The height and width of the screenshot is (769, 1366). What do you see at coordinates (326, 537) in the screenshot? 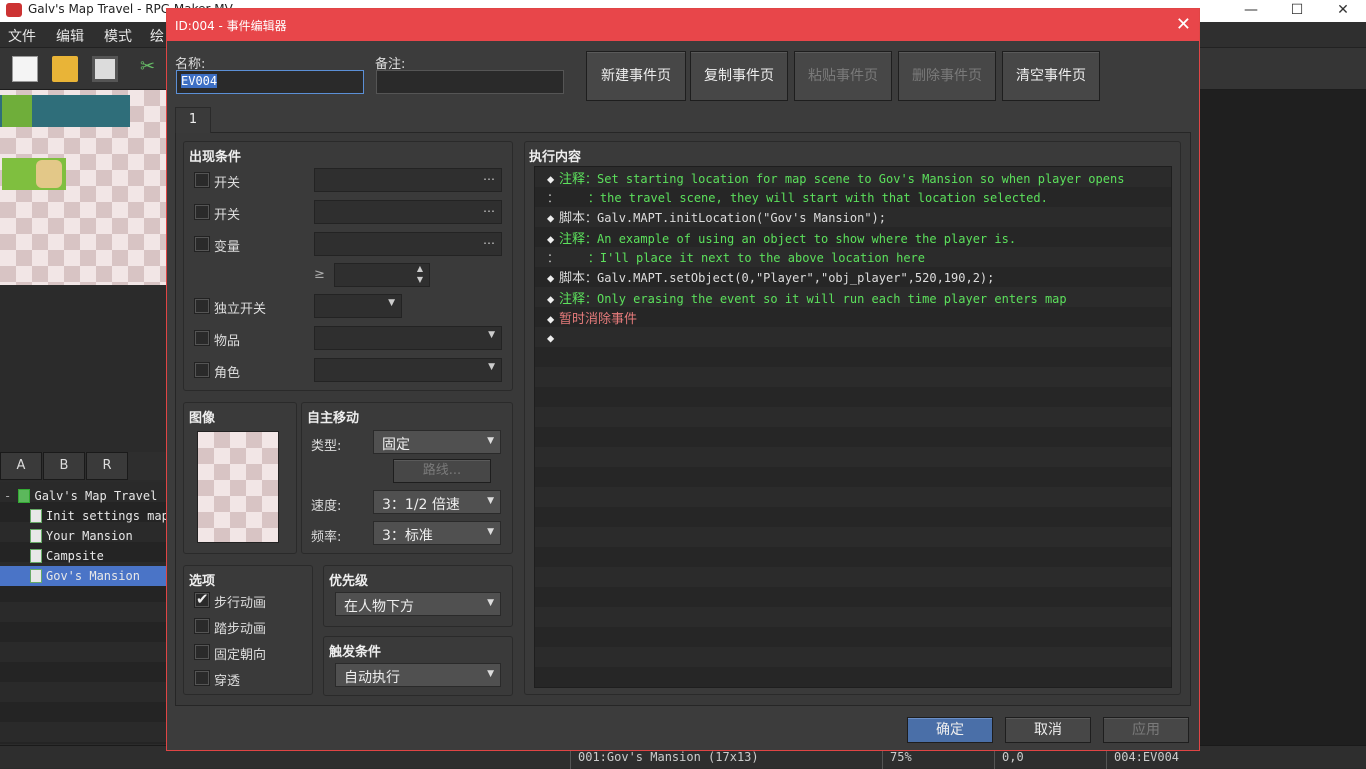
I see `frequency-label: 频率:` at bounding box center [326, 537].